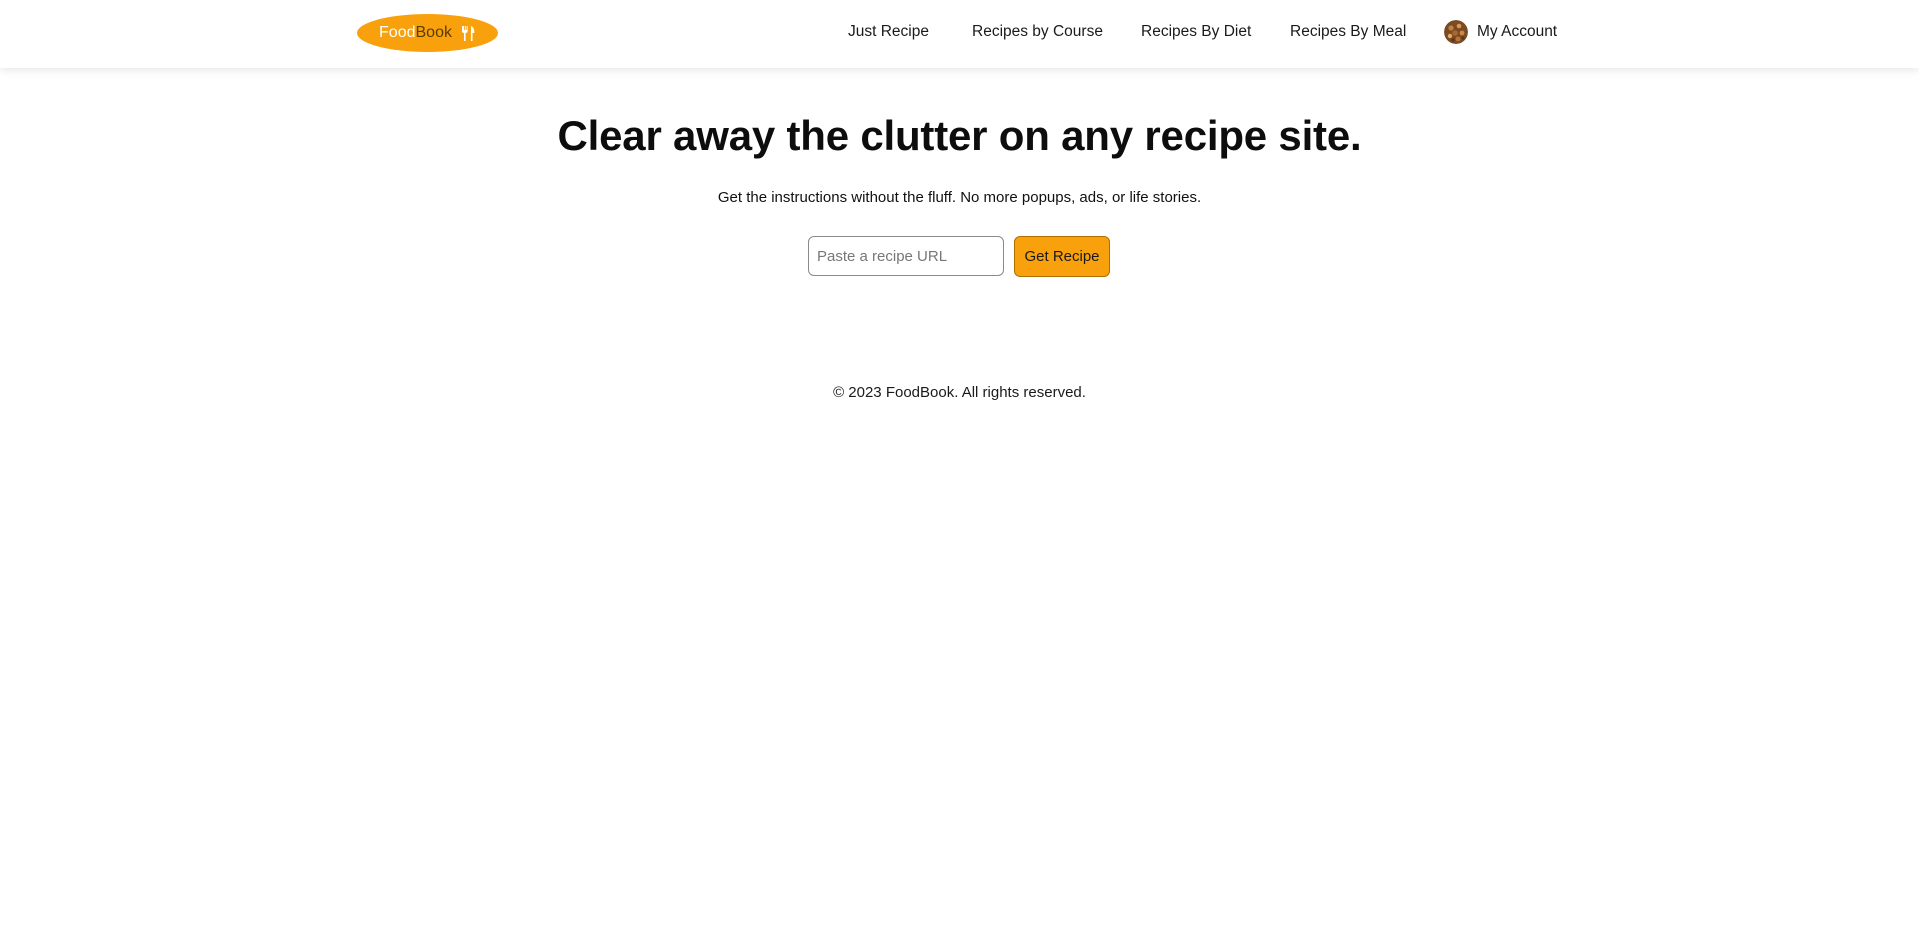  I want to click on my-account-link: My Account, so click(1500, 32).